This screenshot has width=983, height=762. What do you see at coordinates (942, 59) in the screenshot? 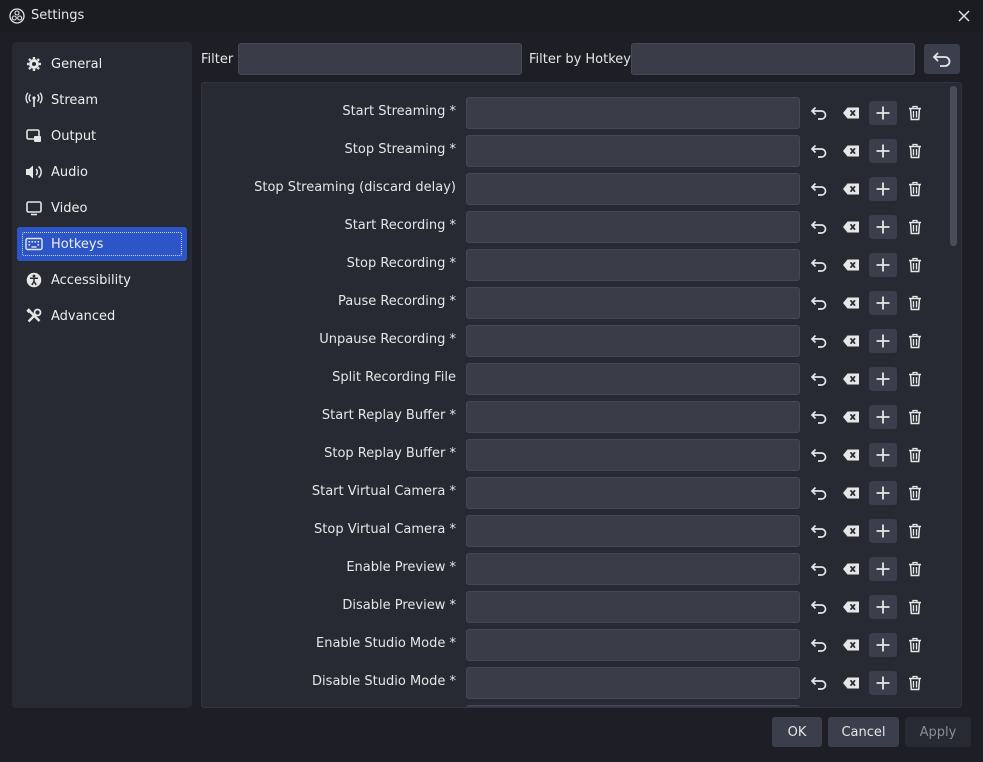
I see `reset-filter-button` at bounding box center [942, 59].